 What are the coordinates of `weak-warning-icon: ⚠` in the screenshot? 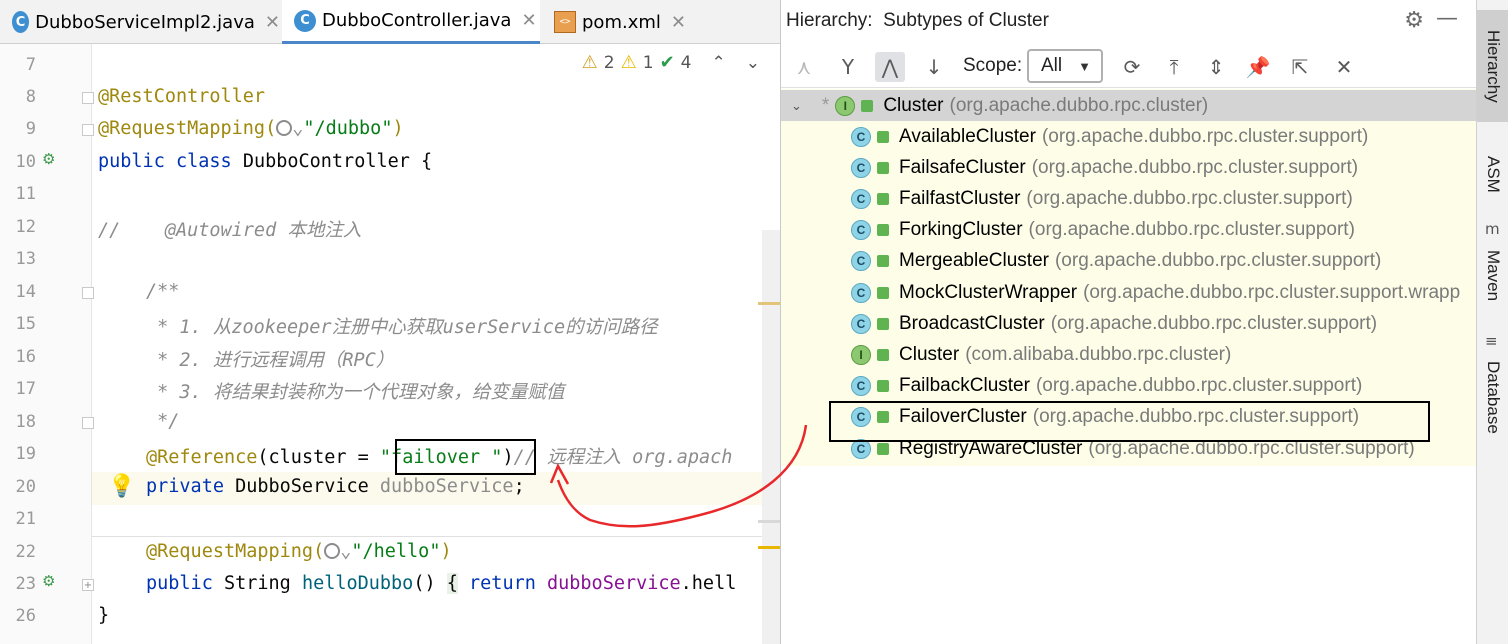 It's located at (628, 62).